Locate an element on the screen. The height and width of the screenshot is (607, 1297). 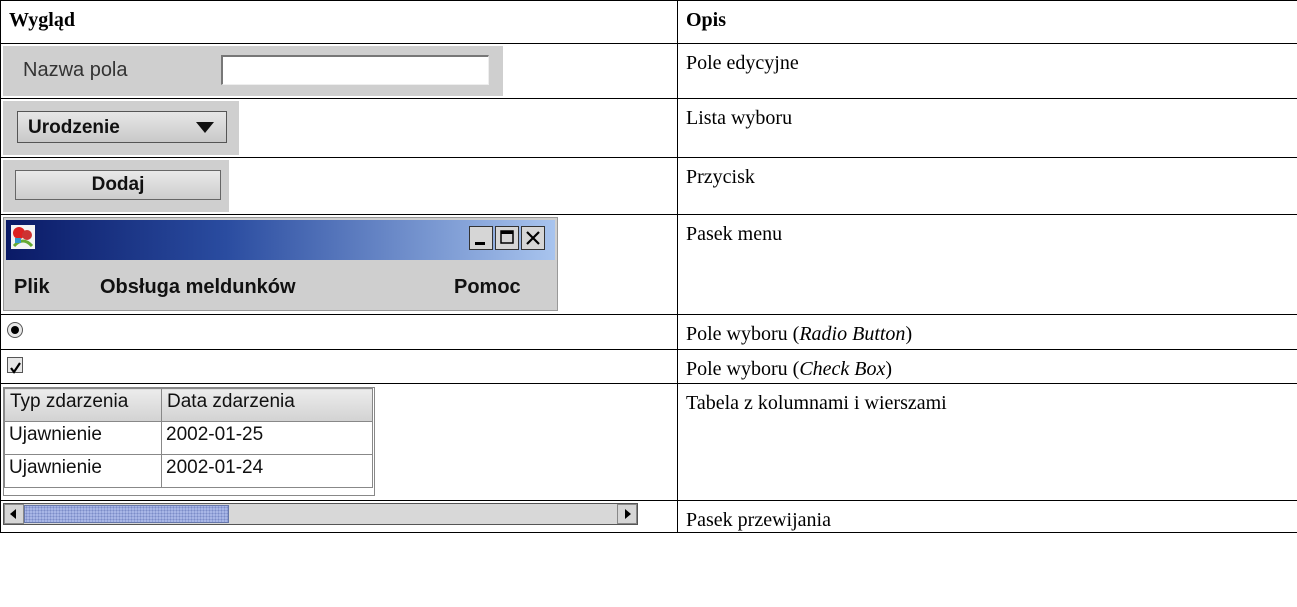
description-cell: Pasek menu is located at coordinates (987, 264).